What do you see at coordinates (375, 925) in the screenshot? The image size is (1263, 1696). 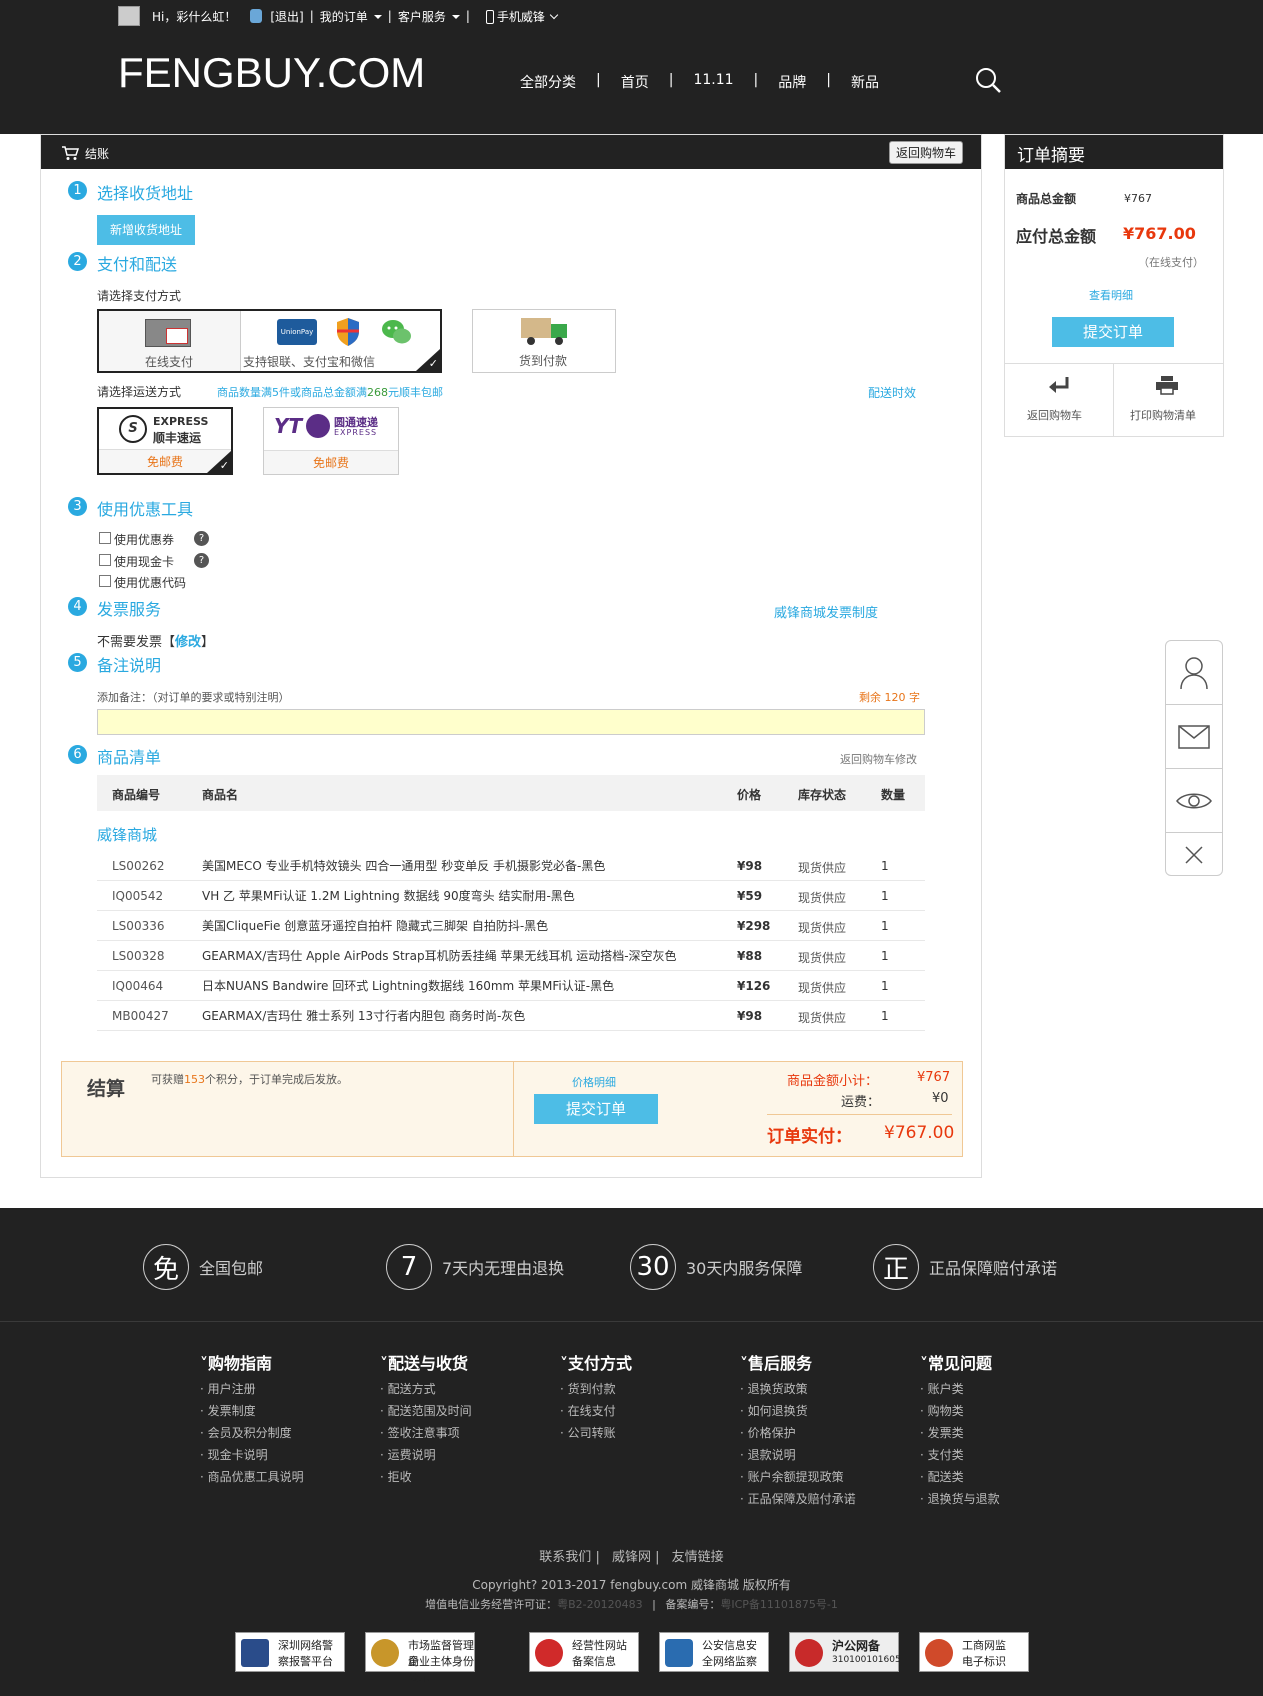 I see `item-name: 美国CliqueFie 创意蓝牙遥控自拍杆 隐藏式三脚架 自拍防抖-黑色` at bounding box center [375, 925].